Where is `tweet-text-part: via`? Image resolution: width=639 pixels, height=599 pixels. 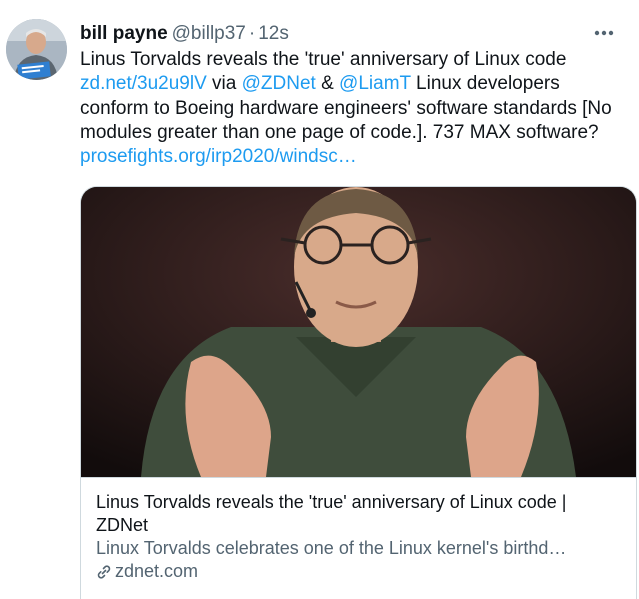
tweet-text-part: via is located at coordinates (224, 84).